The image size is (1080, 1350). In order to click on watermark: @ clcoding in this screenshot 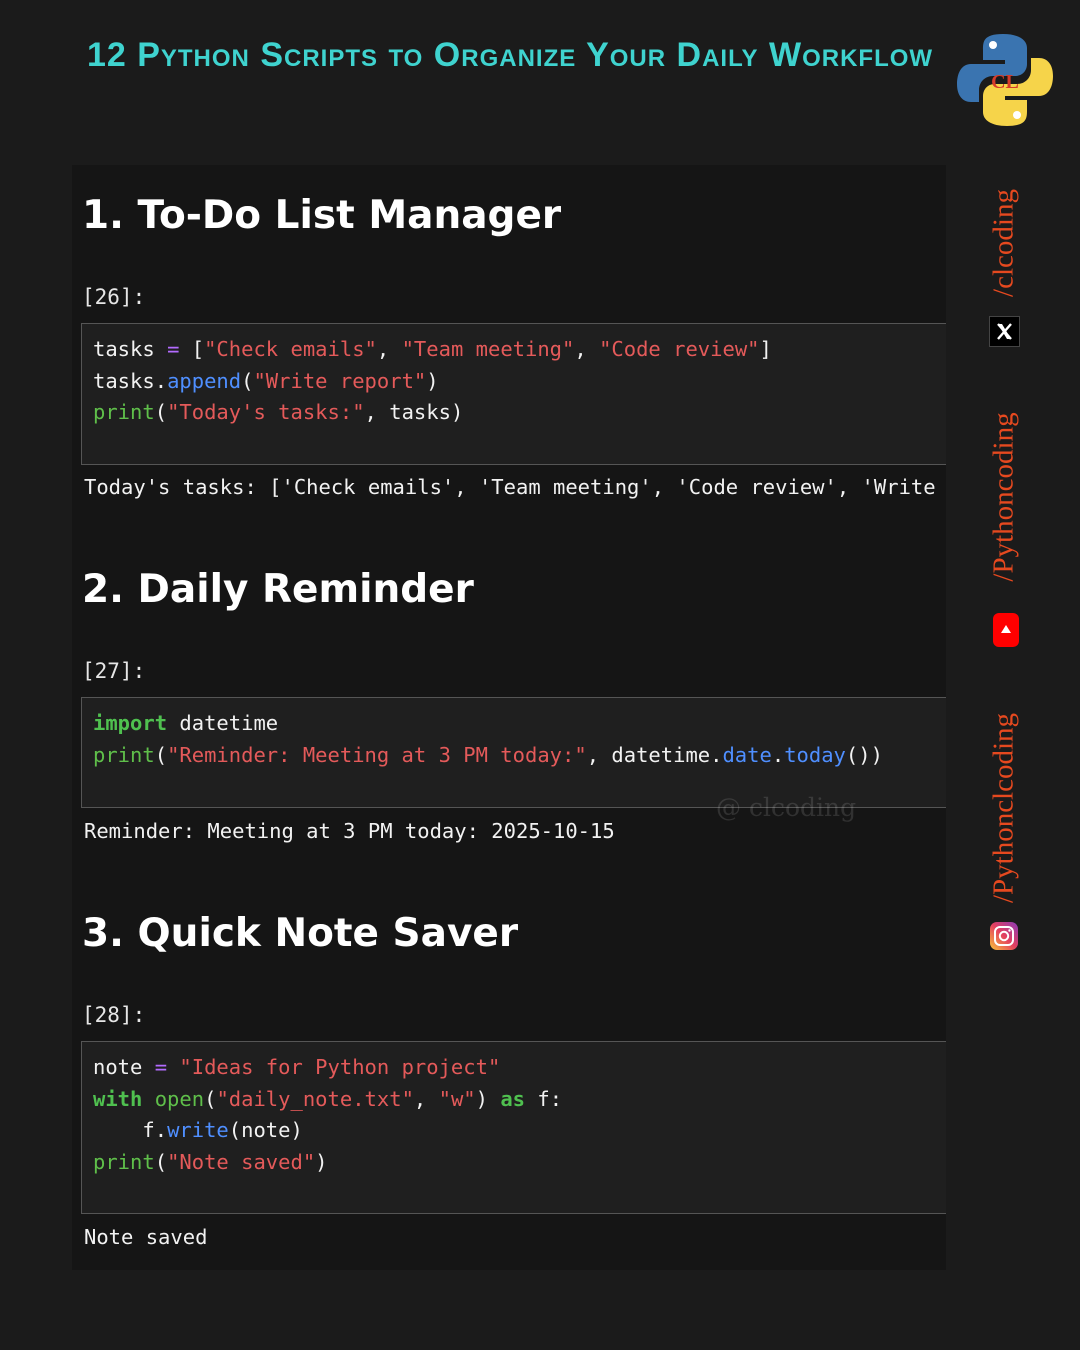, I will do `click(786, 807)`.